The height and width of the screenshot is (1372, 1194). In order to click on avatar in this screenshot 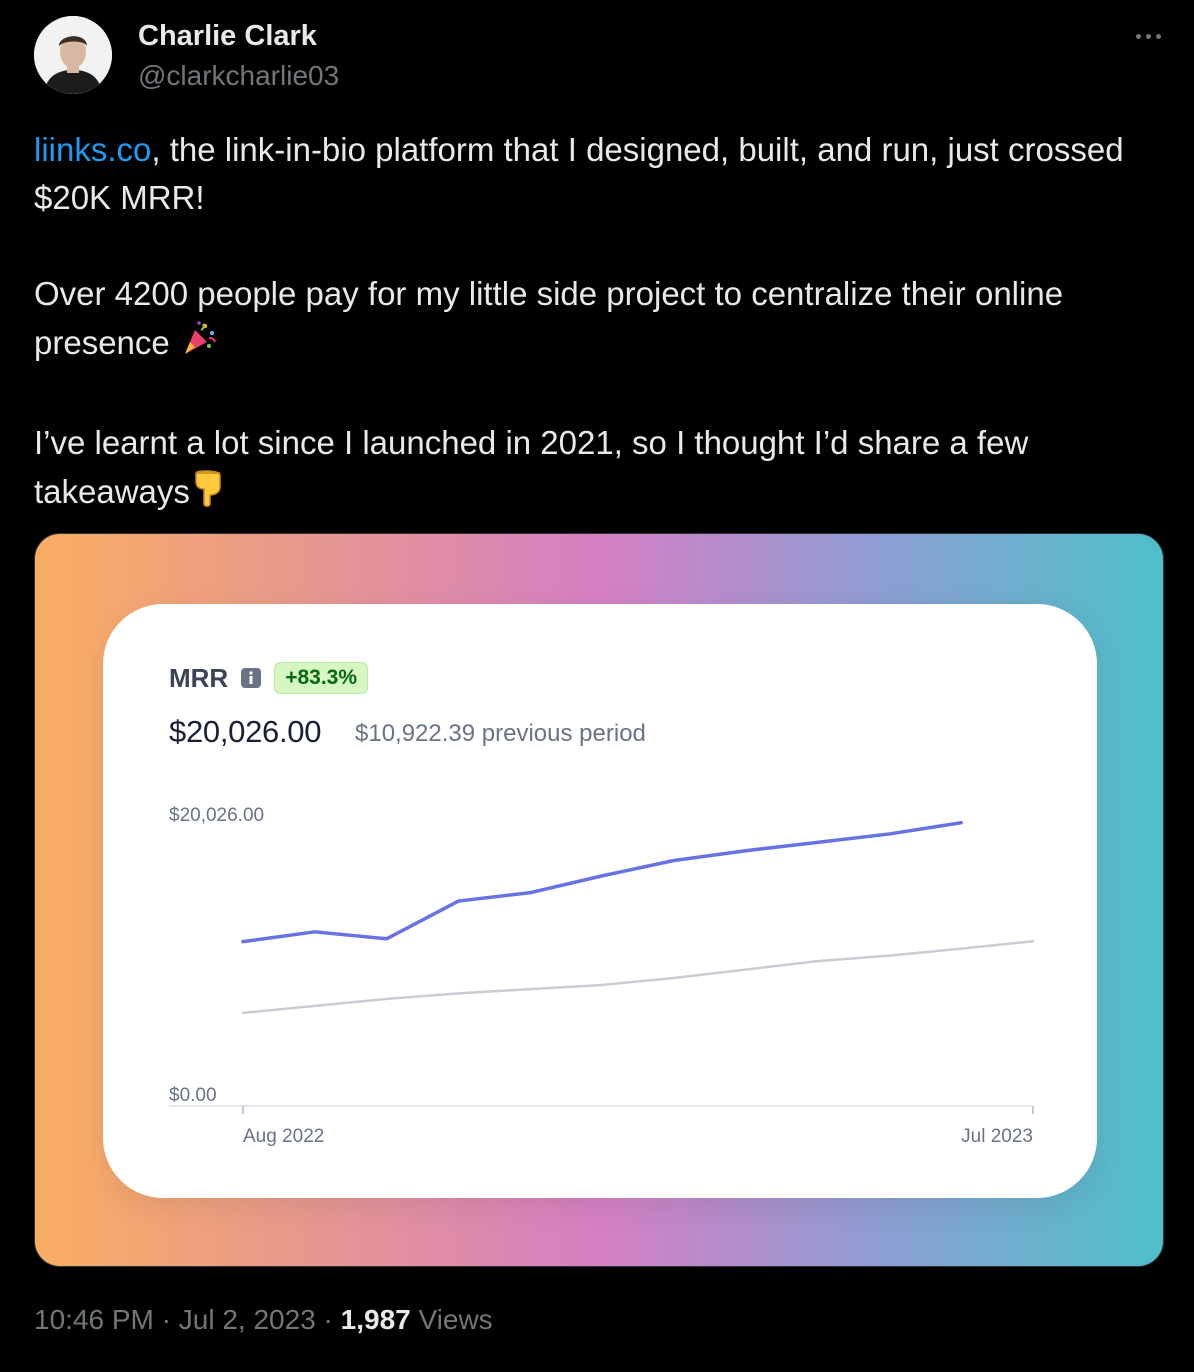, I will do `click(73, 55)`.